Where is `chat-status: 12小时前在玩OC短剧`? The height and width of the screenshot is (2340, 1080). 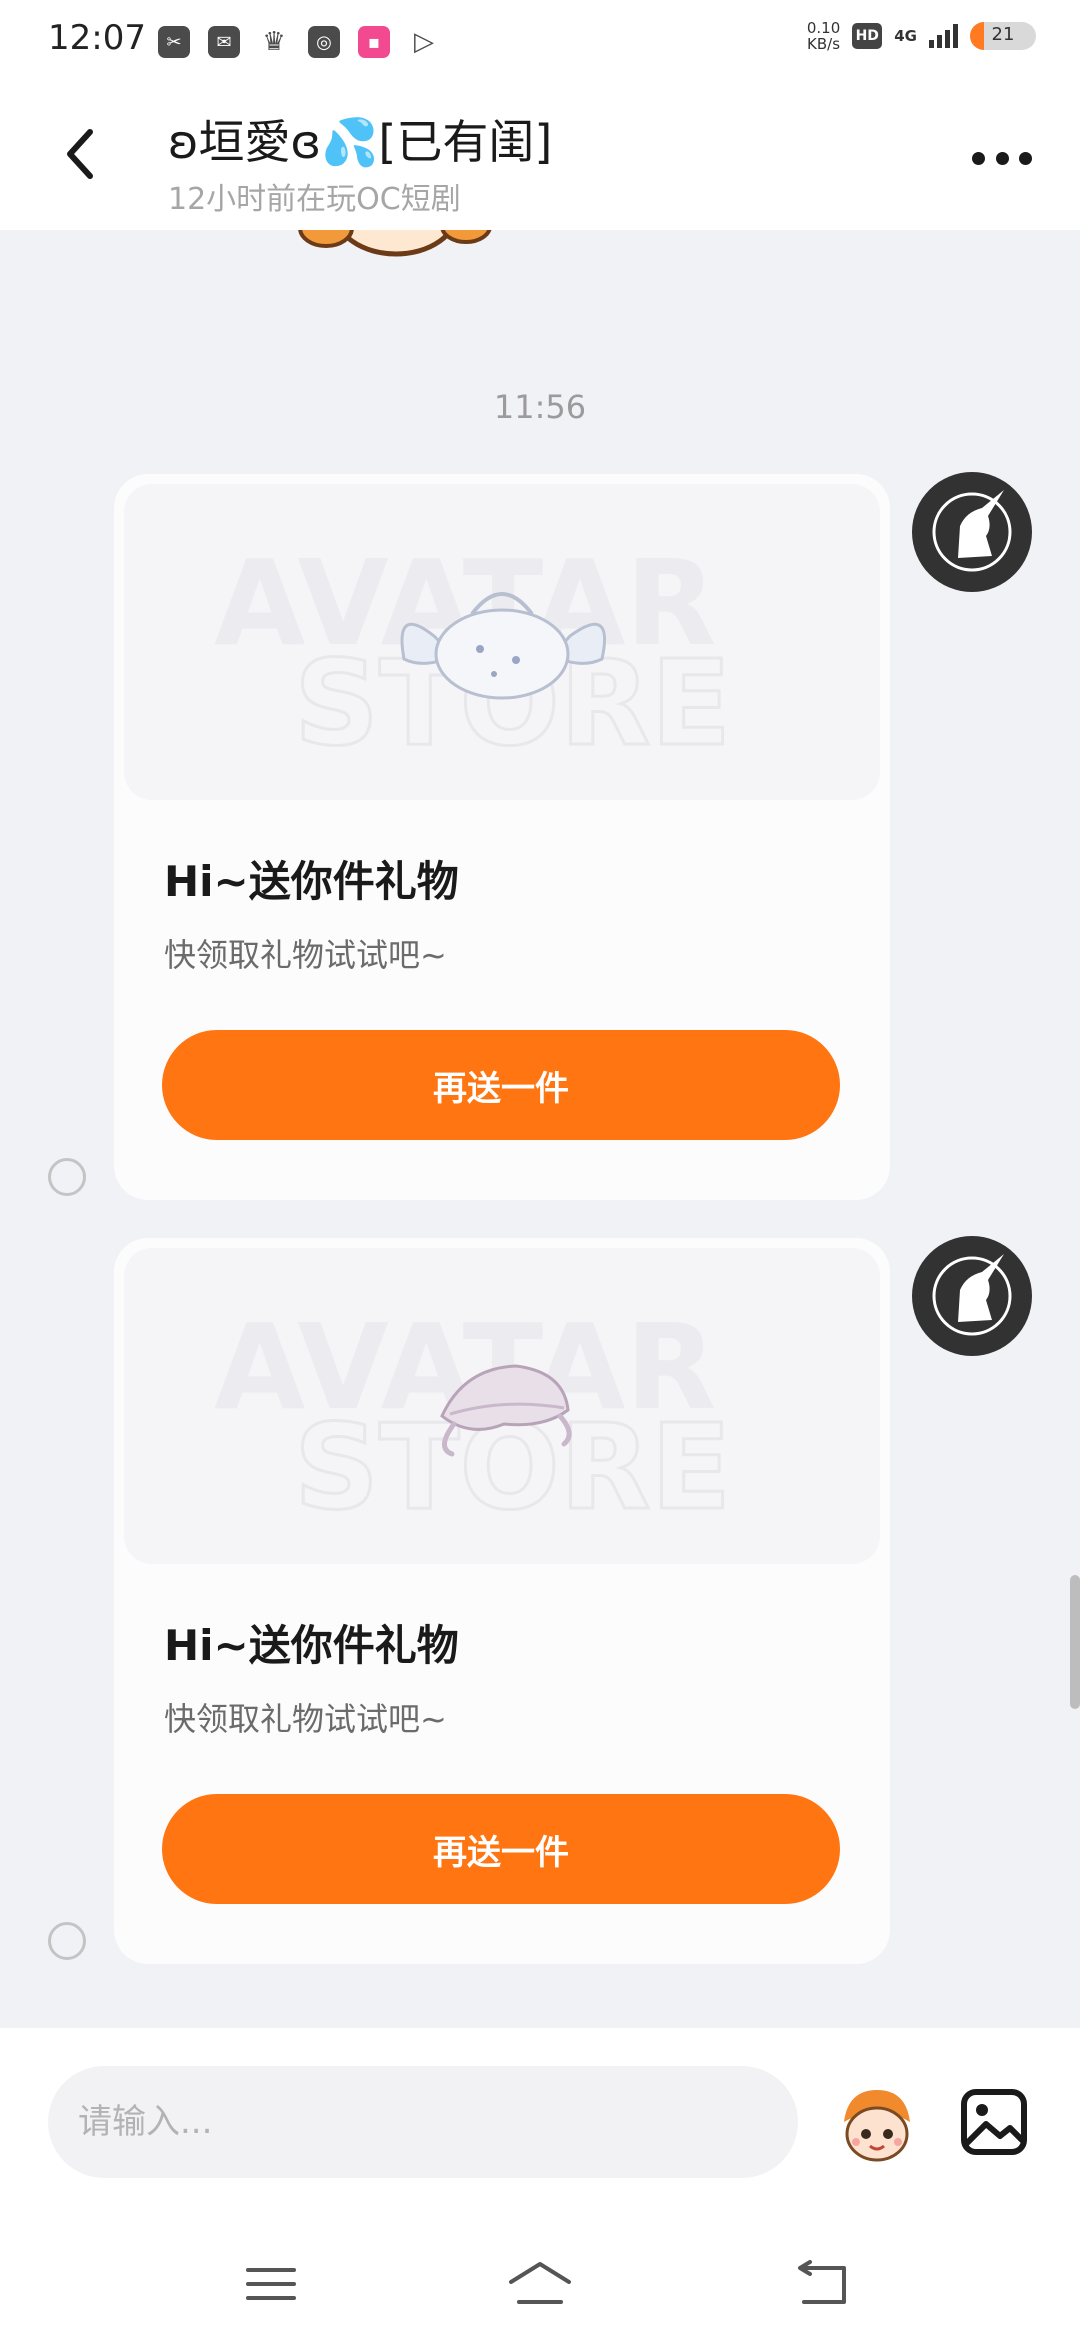 chat-status: 12小时前在玩OC短剧 is located at coordinates (314, 199).